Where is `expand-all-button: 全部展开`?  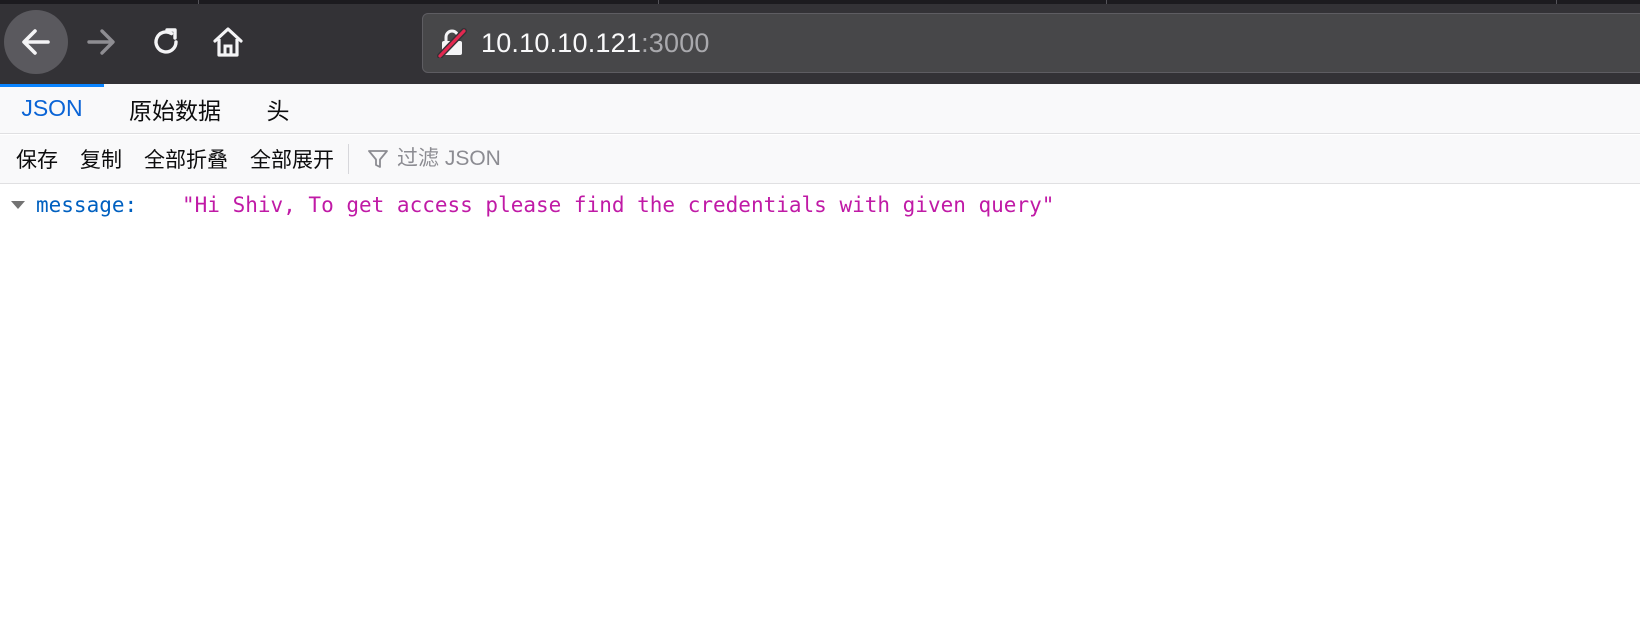 expand-all-button: 全部展开 is located at coordinates (292, 159).